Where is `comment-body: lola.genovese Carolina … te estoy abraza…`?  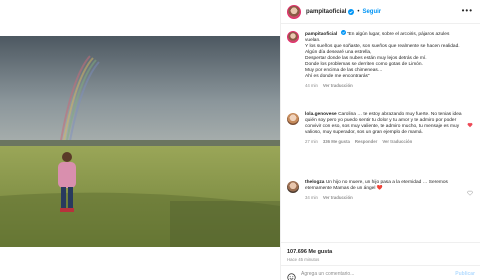
comment-body: lola.genovese Carolina … te estoy abraza… is located at coordinates (385, 128).